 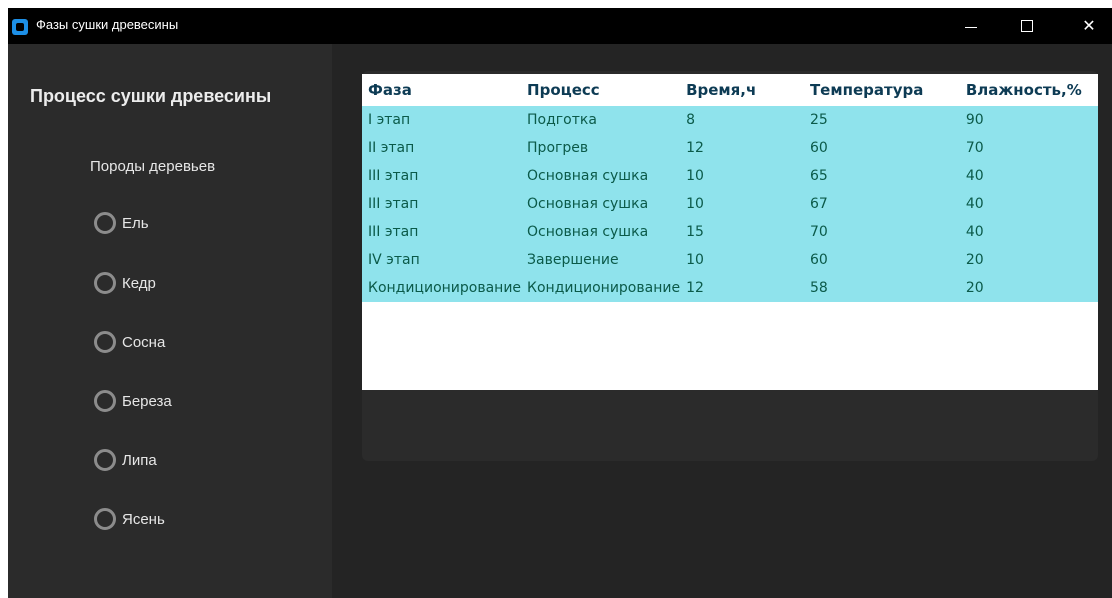 I want to click on column-header: Температура, so click(x=881, y=90).